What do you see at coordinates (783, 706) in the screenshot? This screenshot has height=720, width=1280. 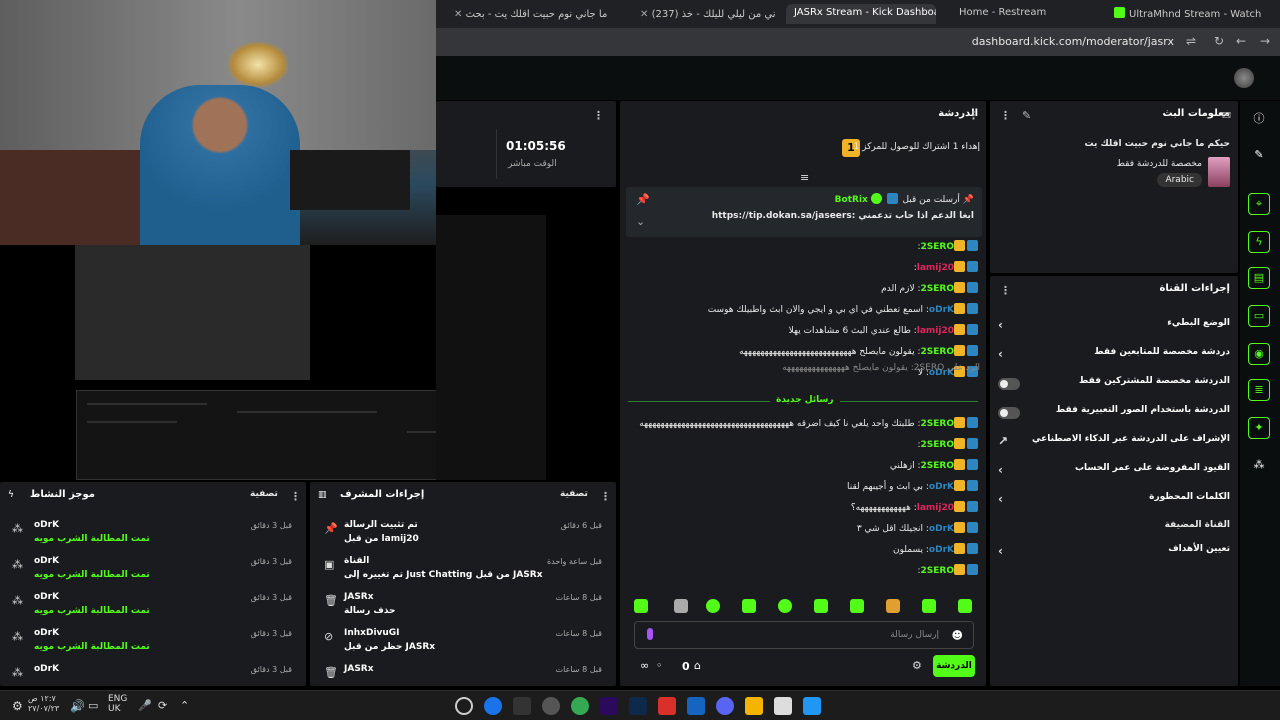 I see `store-icon` at bounding box center [783, 706].